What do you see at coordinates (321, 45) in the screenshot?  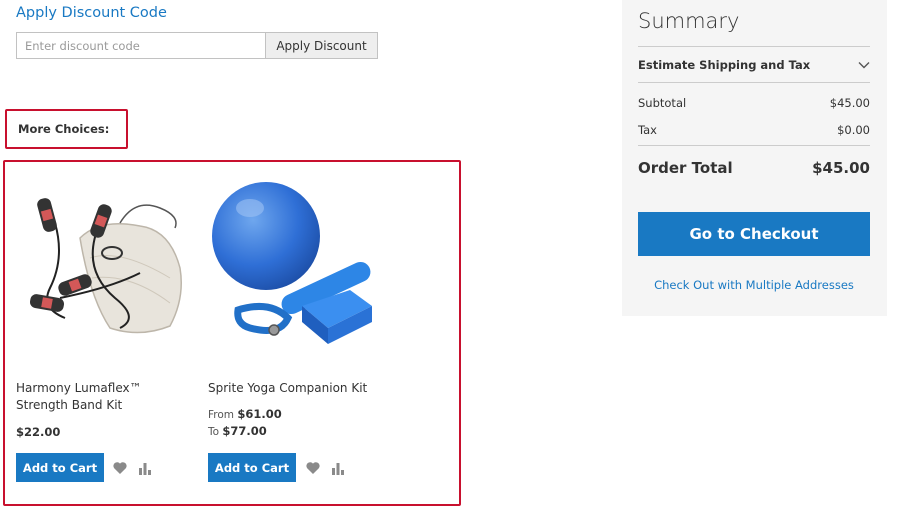 I see `apply-discount-button: Apply Discount` at bounding box center [321, 45].